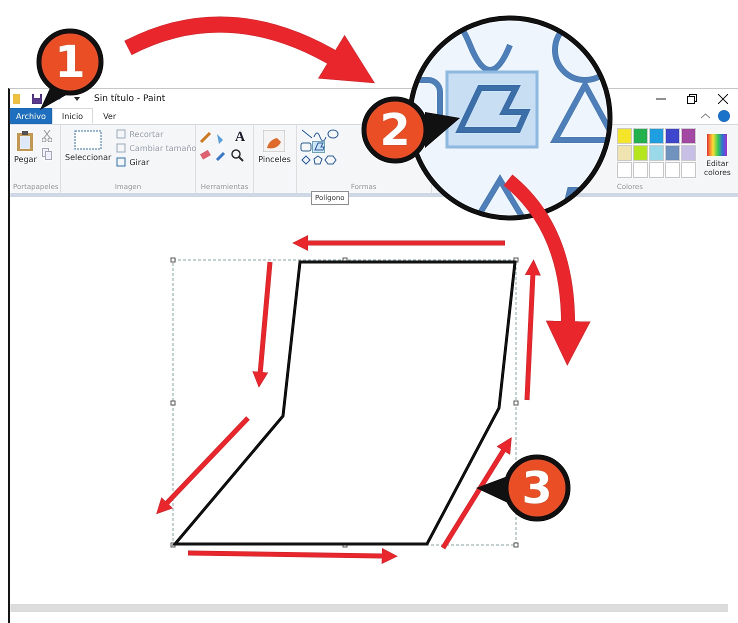 This screenshot has height=623, width=738. I want to click on text-tool: A, so click(240, 138).